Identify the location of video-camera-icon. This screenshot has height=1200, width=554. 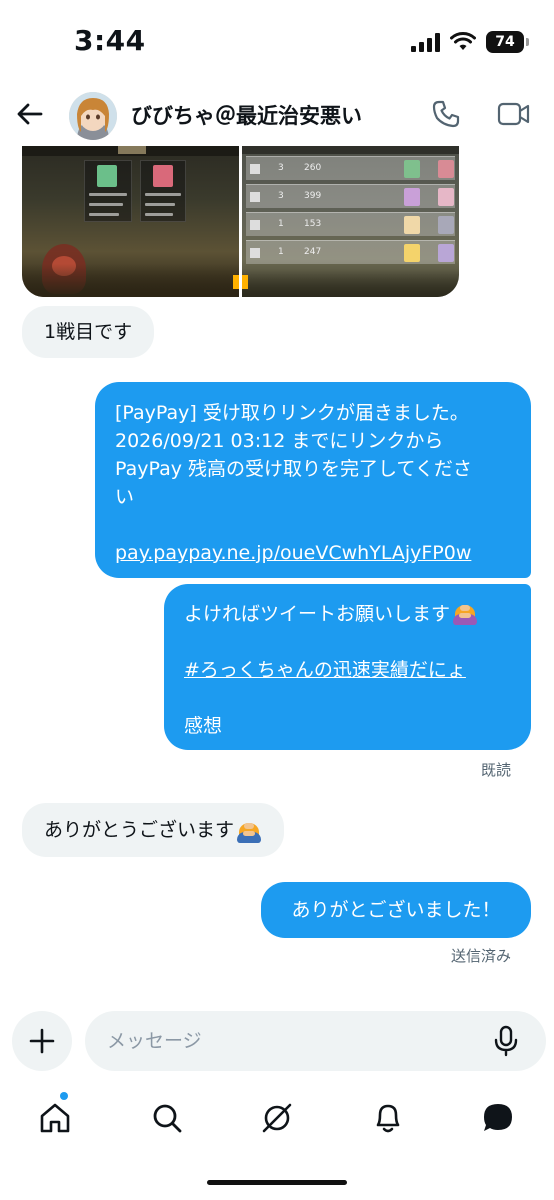
(513, 114).